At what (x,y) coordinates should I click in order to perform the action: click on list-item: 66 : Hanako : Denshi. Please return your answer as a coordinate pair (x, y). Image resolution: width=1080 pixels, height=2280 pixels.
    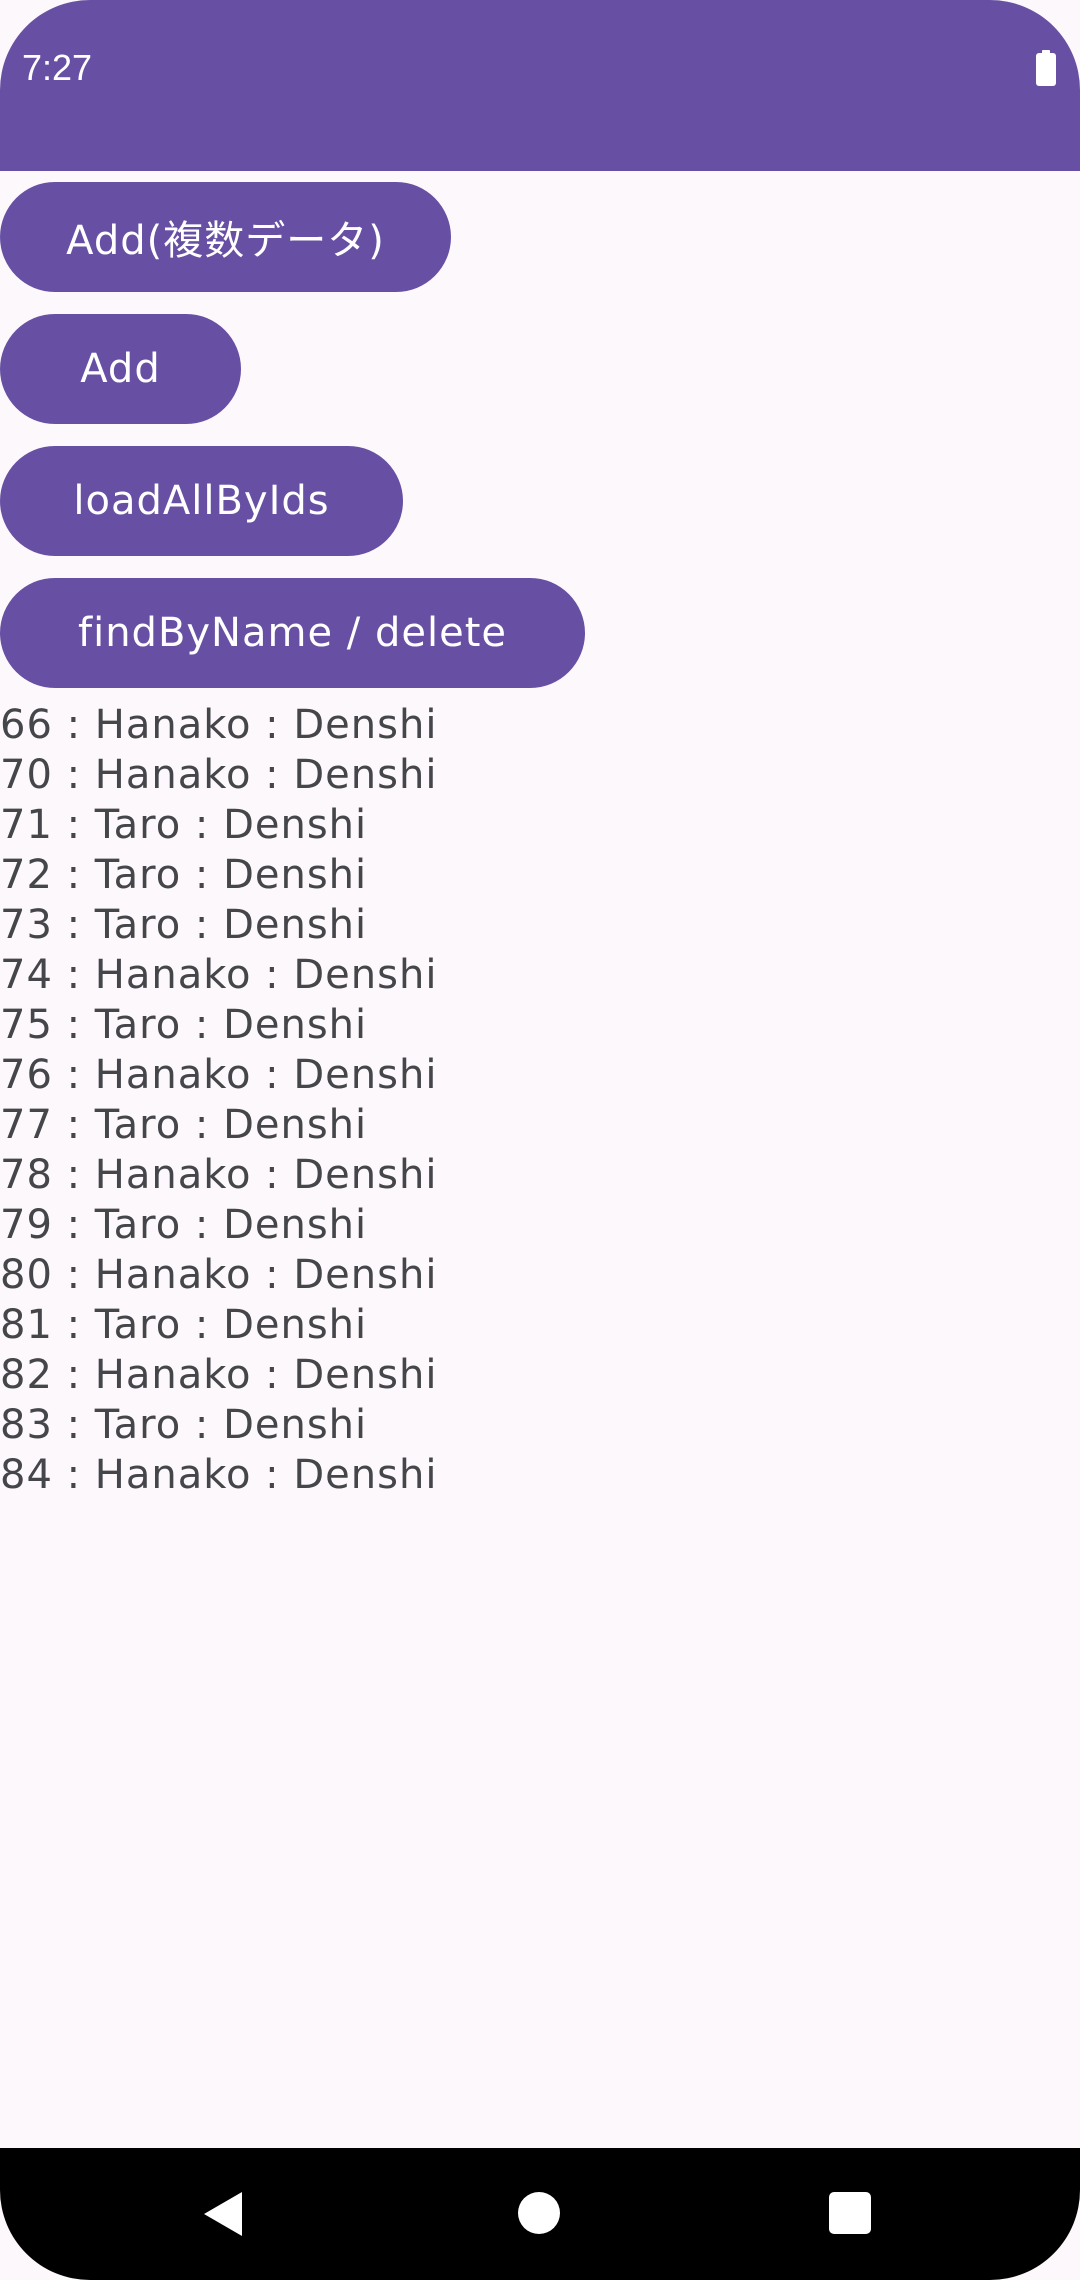
    Looking at the image, I should click on (219, 725).